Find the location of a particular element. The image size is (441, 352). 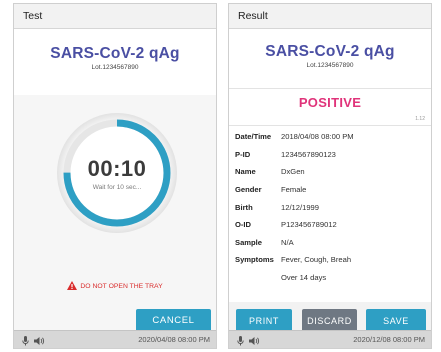

result-status: POSITIVE is located at coordinates (330, 102).